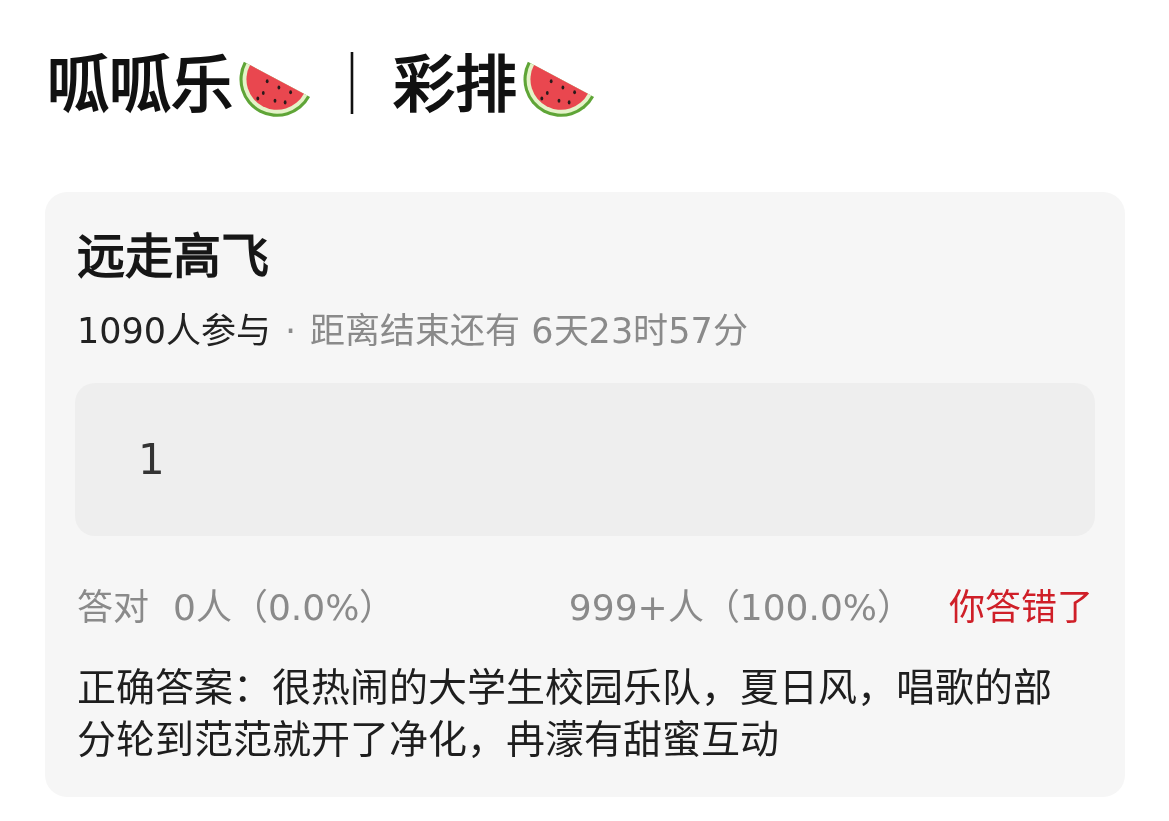 The image size is (1169, 821). What do you see at coordinates (529, 331) in the screenshot?
I see `countdown-text: 距离结束还有 6天23时57分` at bounding box center [529, 331].